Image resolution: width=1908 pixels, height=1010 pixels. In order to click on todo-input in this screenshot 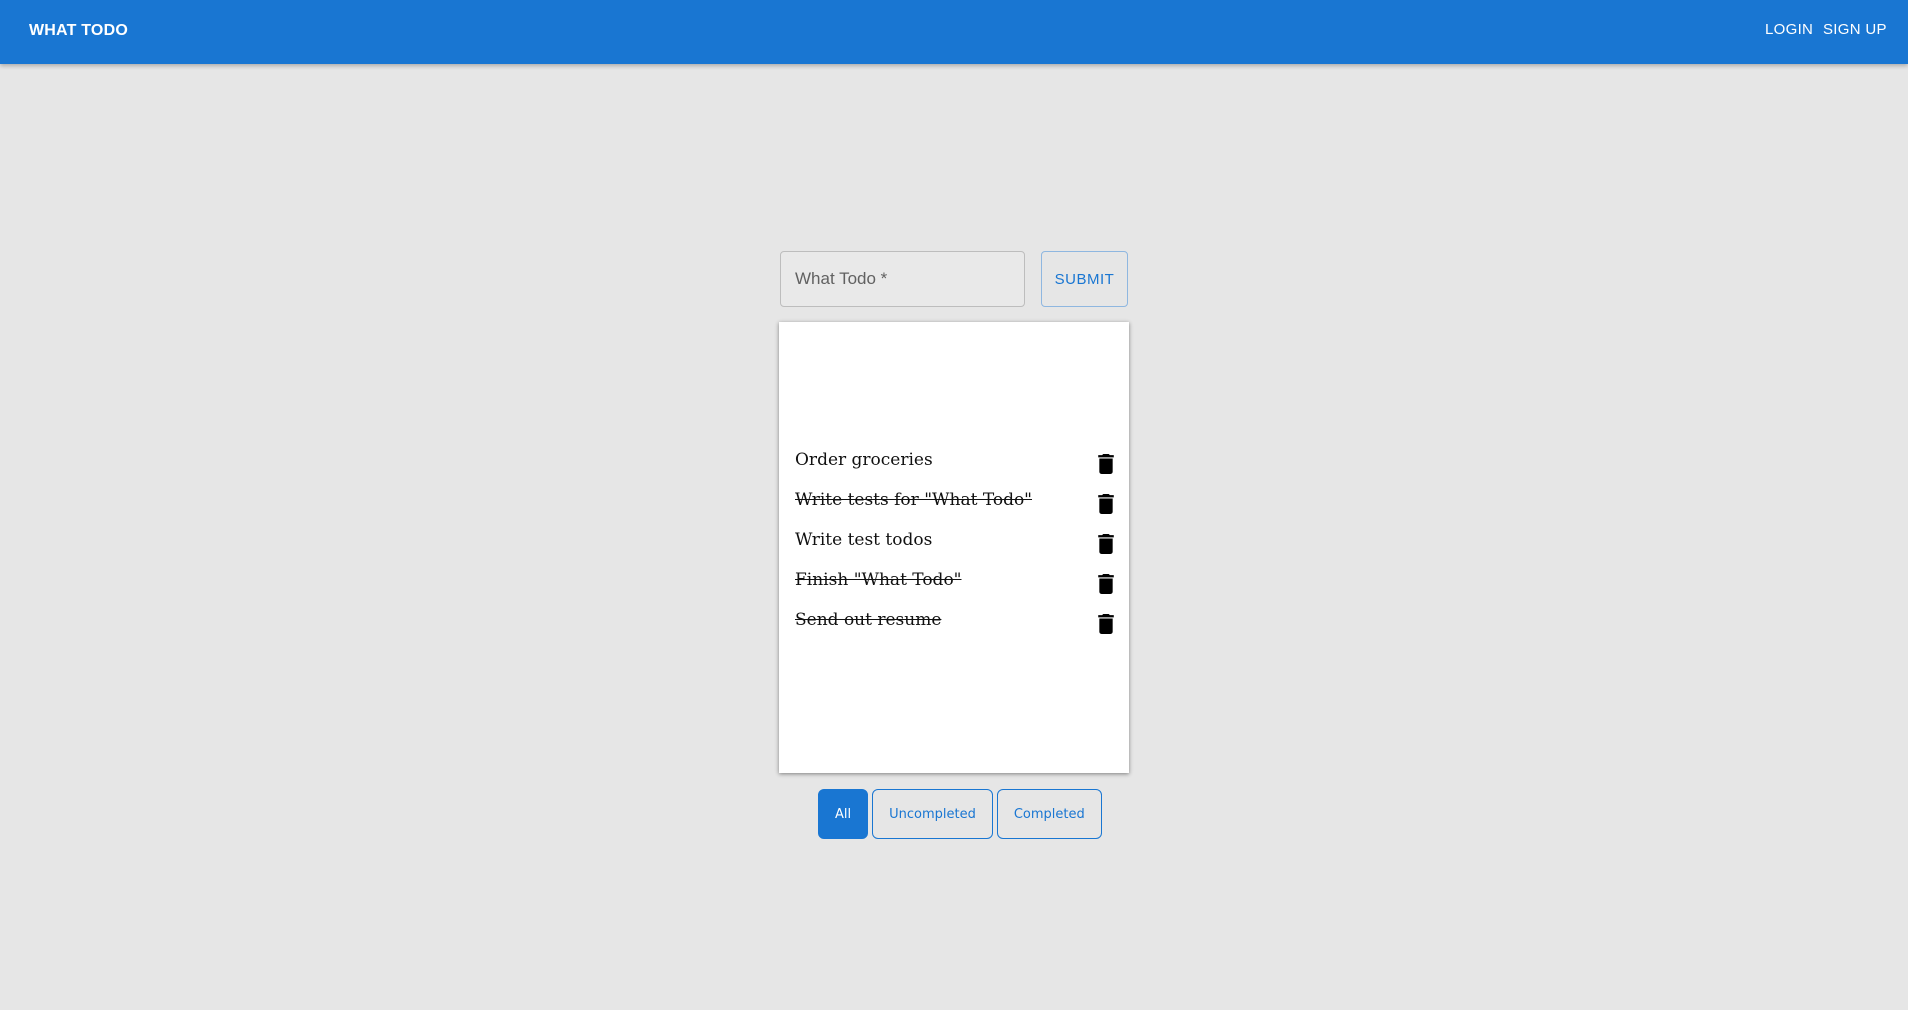, I will do `click(902, 279)`.